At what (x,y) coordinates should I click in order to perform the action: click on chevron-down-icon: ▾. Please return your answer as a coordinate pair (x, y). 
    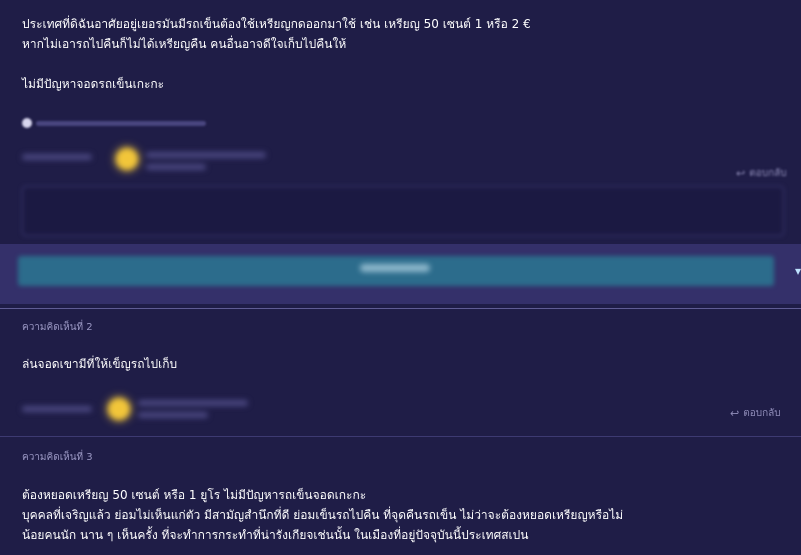
    Looking at the image, I should click on (798, 271).